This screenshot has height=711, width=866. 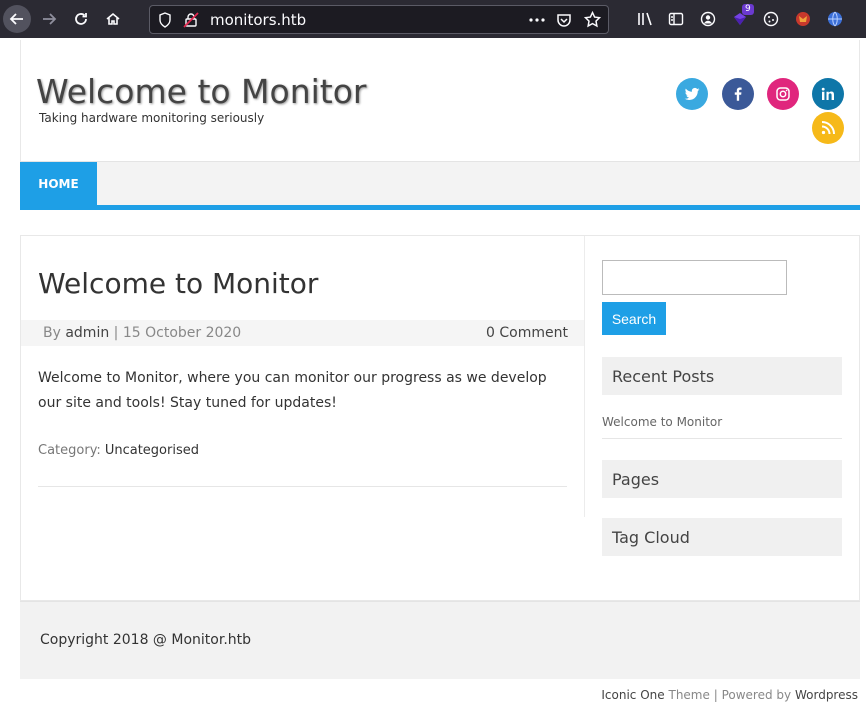 I want to click on copyright-text: Copyright 2018 @ Monitor.htb, so click(x=146, y=640).